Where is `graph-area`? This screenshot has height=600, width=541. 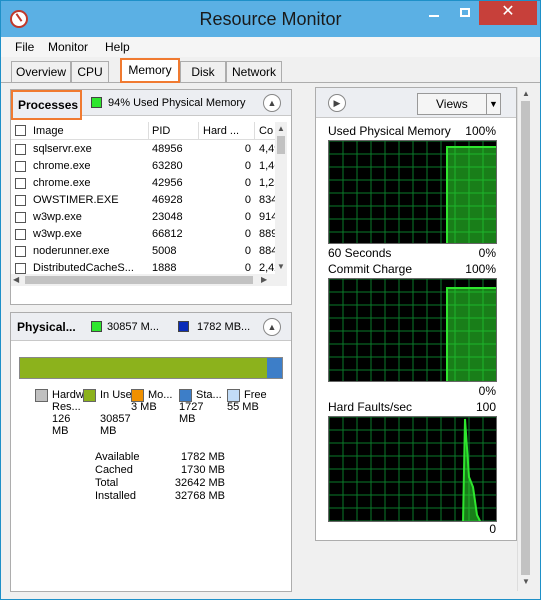 graph-area is located at coordinates (471, 334).